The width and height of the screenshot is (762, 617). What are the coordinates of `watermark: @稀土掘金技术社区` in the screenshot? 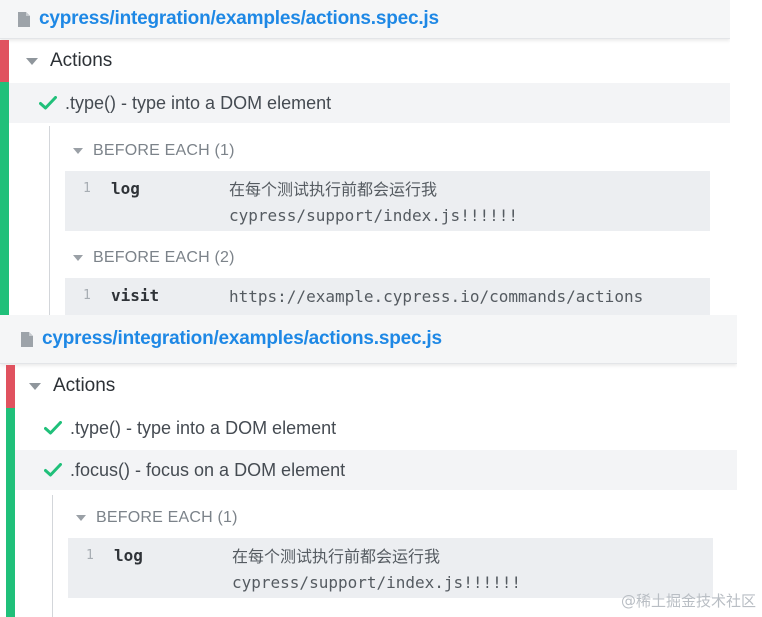 It's located at (688, 601).